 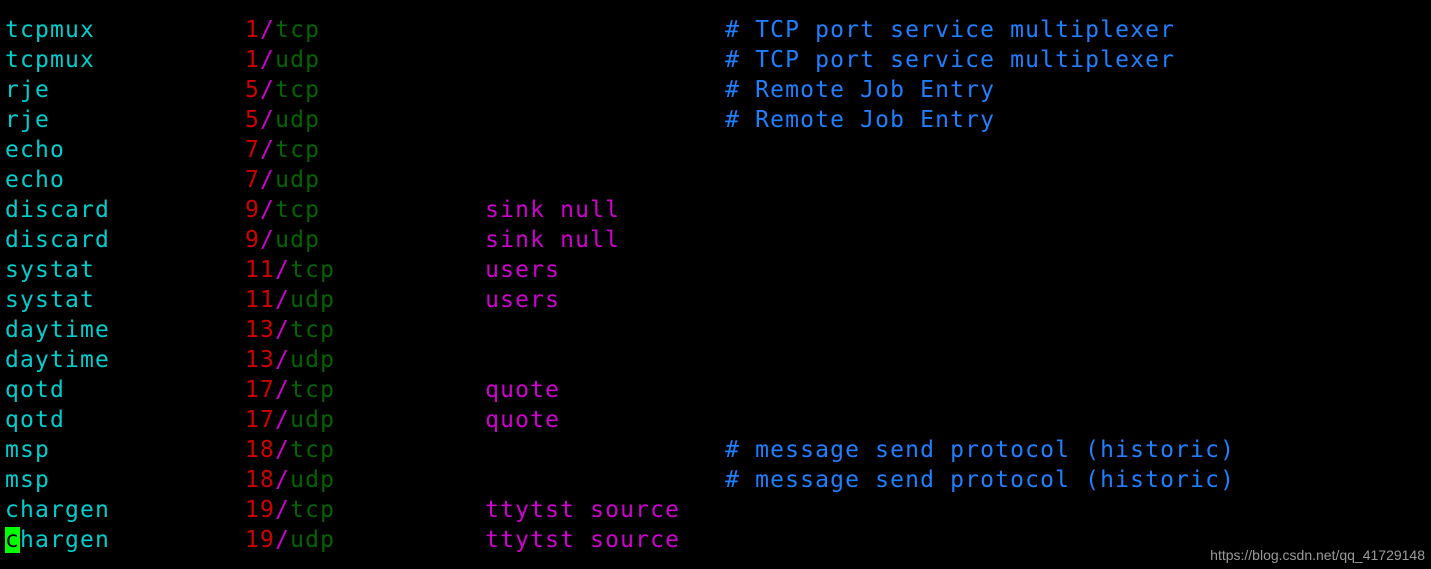 What do you see at coordinates (860, 90) in the screenshot?
I see `service-comment: # Remote Job Entry` at bounding box center [860, 90].